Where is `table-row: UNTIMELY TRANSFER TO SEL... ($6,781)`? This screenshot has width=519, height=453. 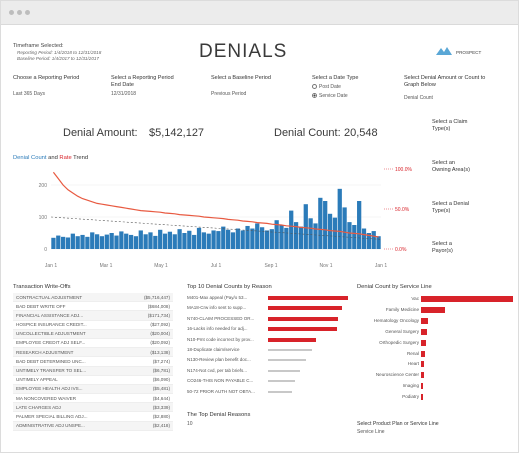
table-row: UNTIMELY TRANSFER TO SEL... ($6,781) is located at coordinates (93, 371).